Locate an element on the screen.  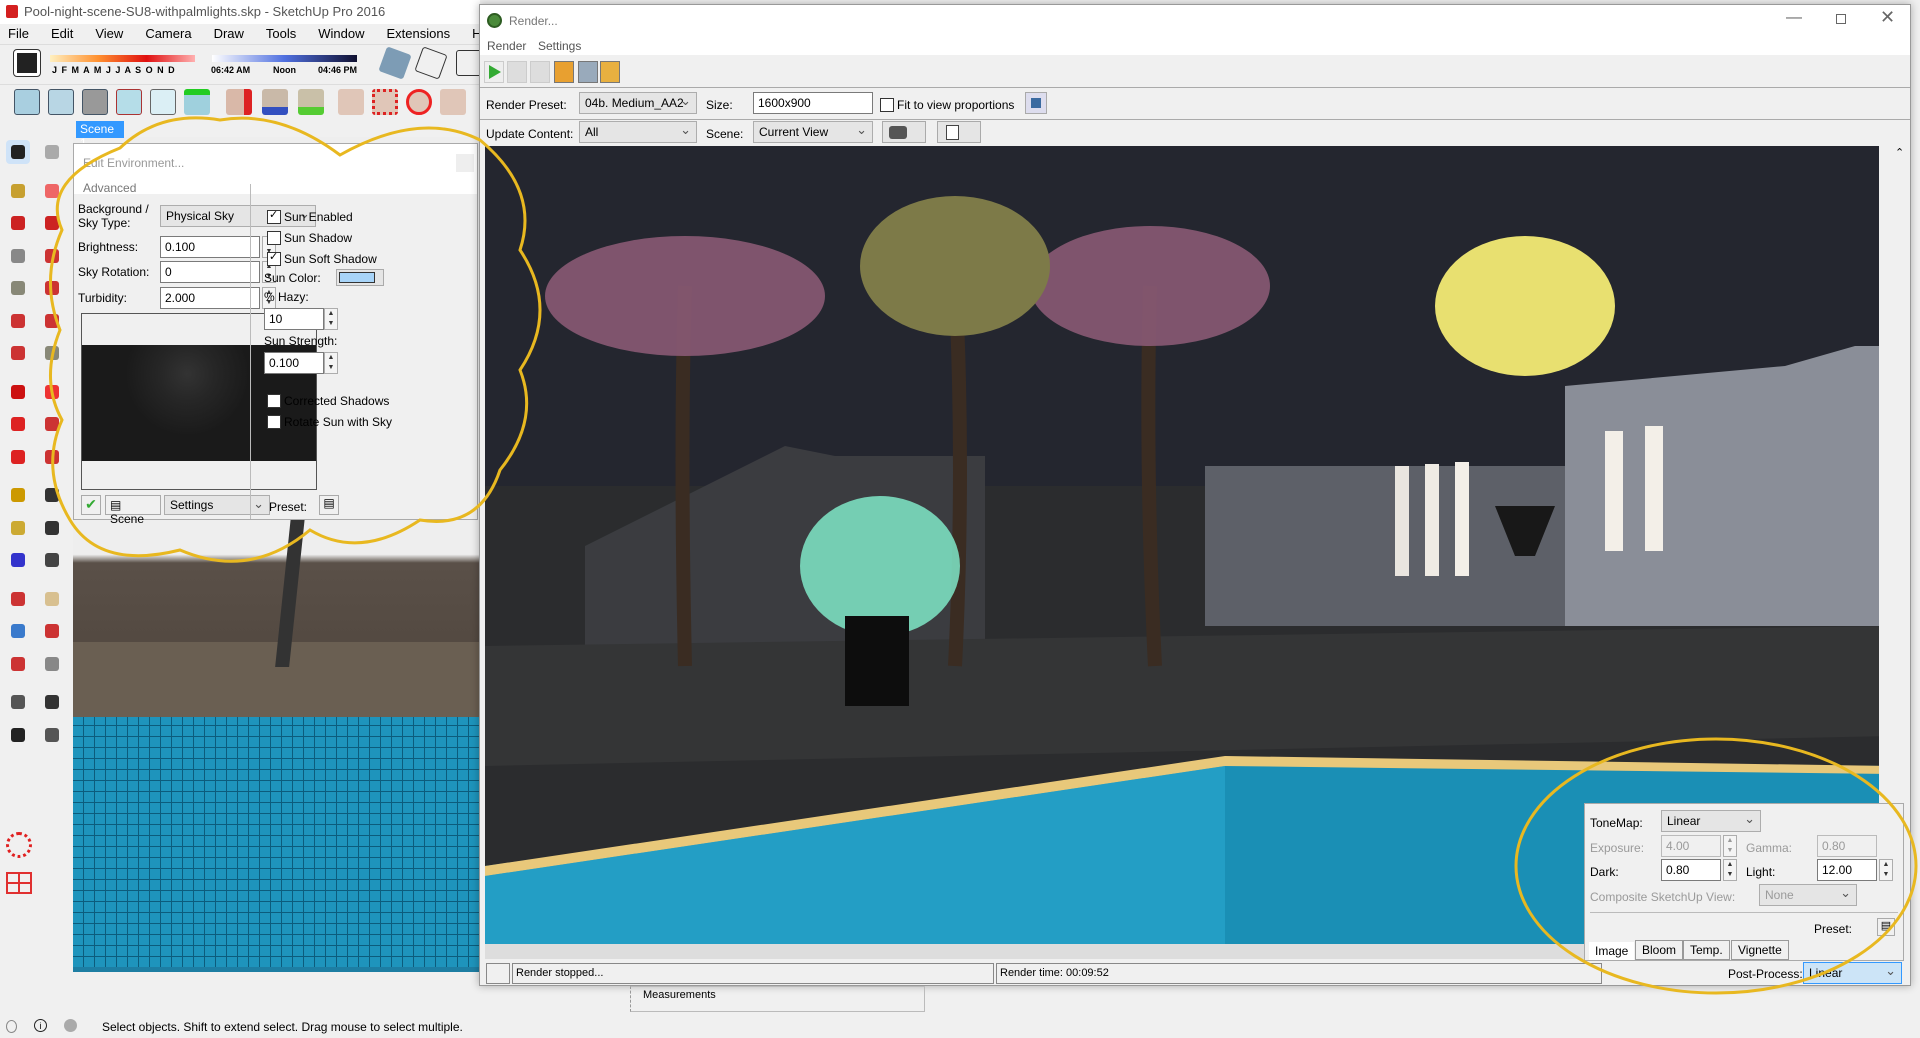
two-point-arc-tool-icon is located at coordinates (18, 353).